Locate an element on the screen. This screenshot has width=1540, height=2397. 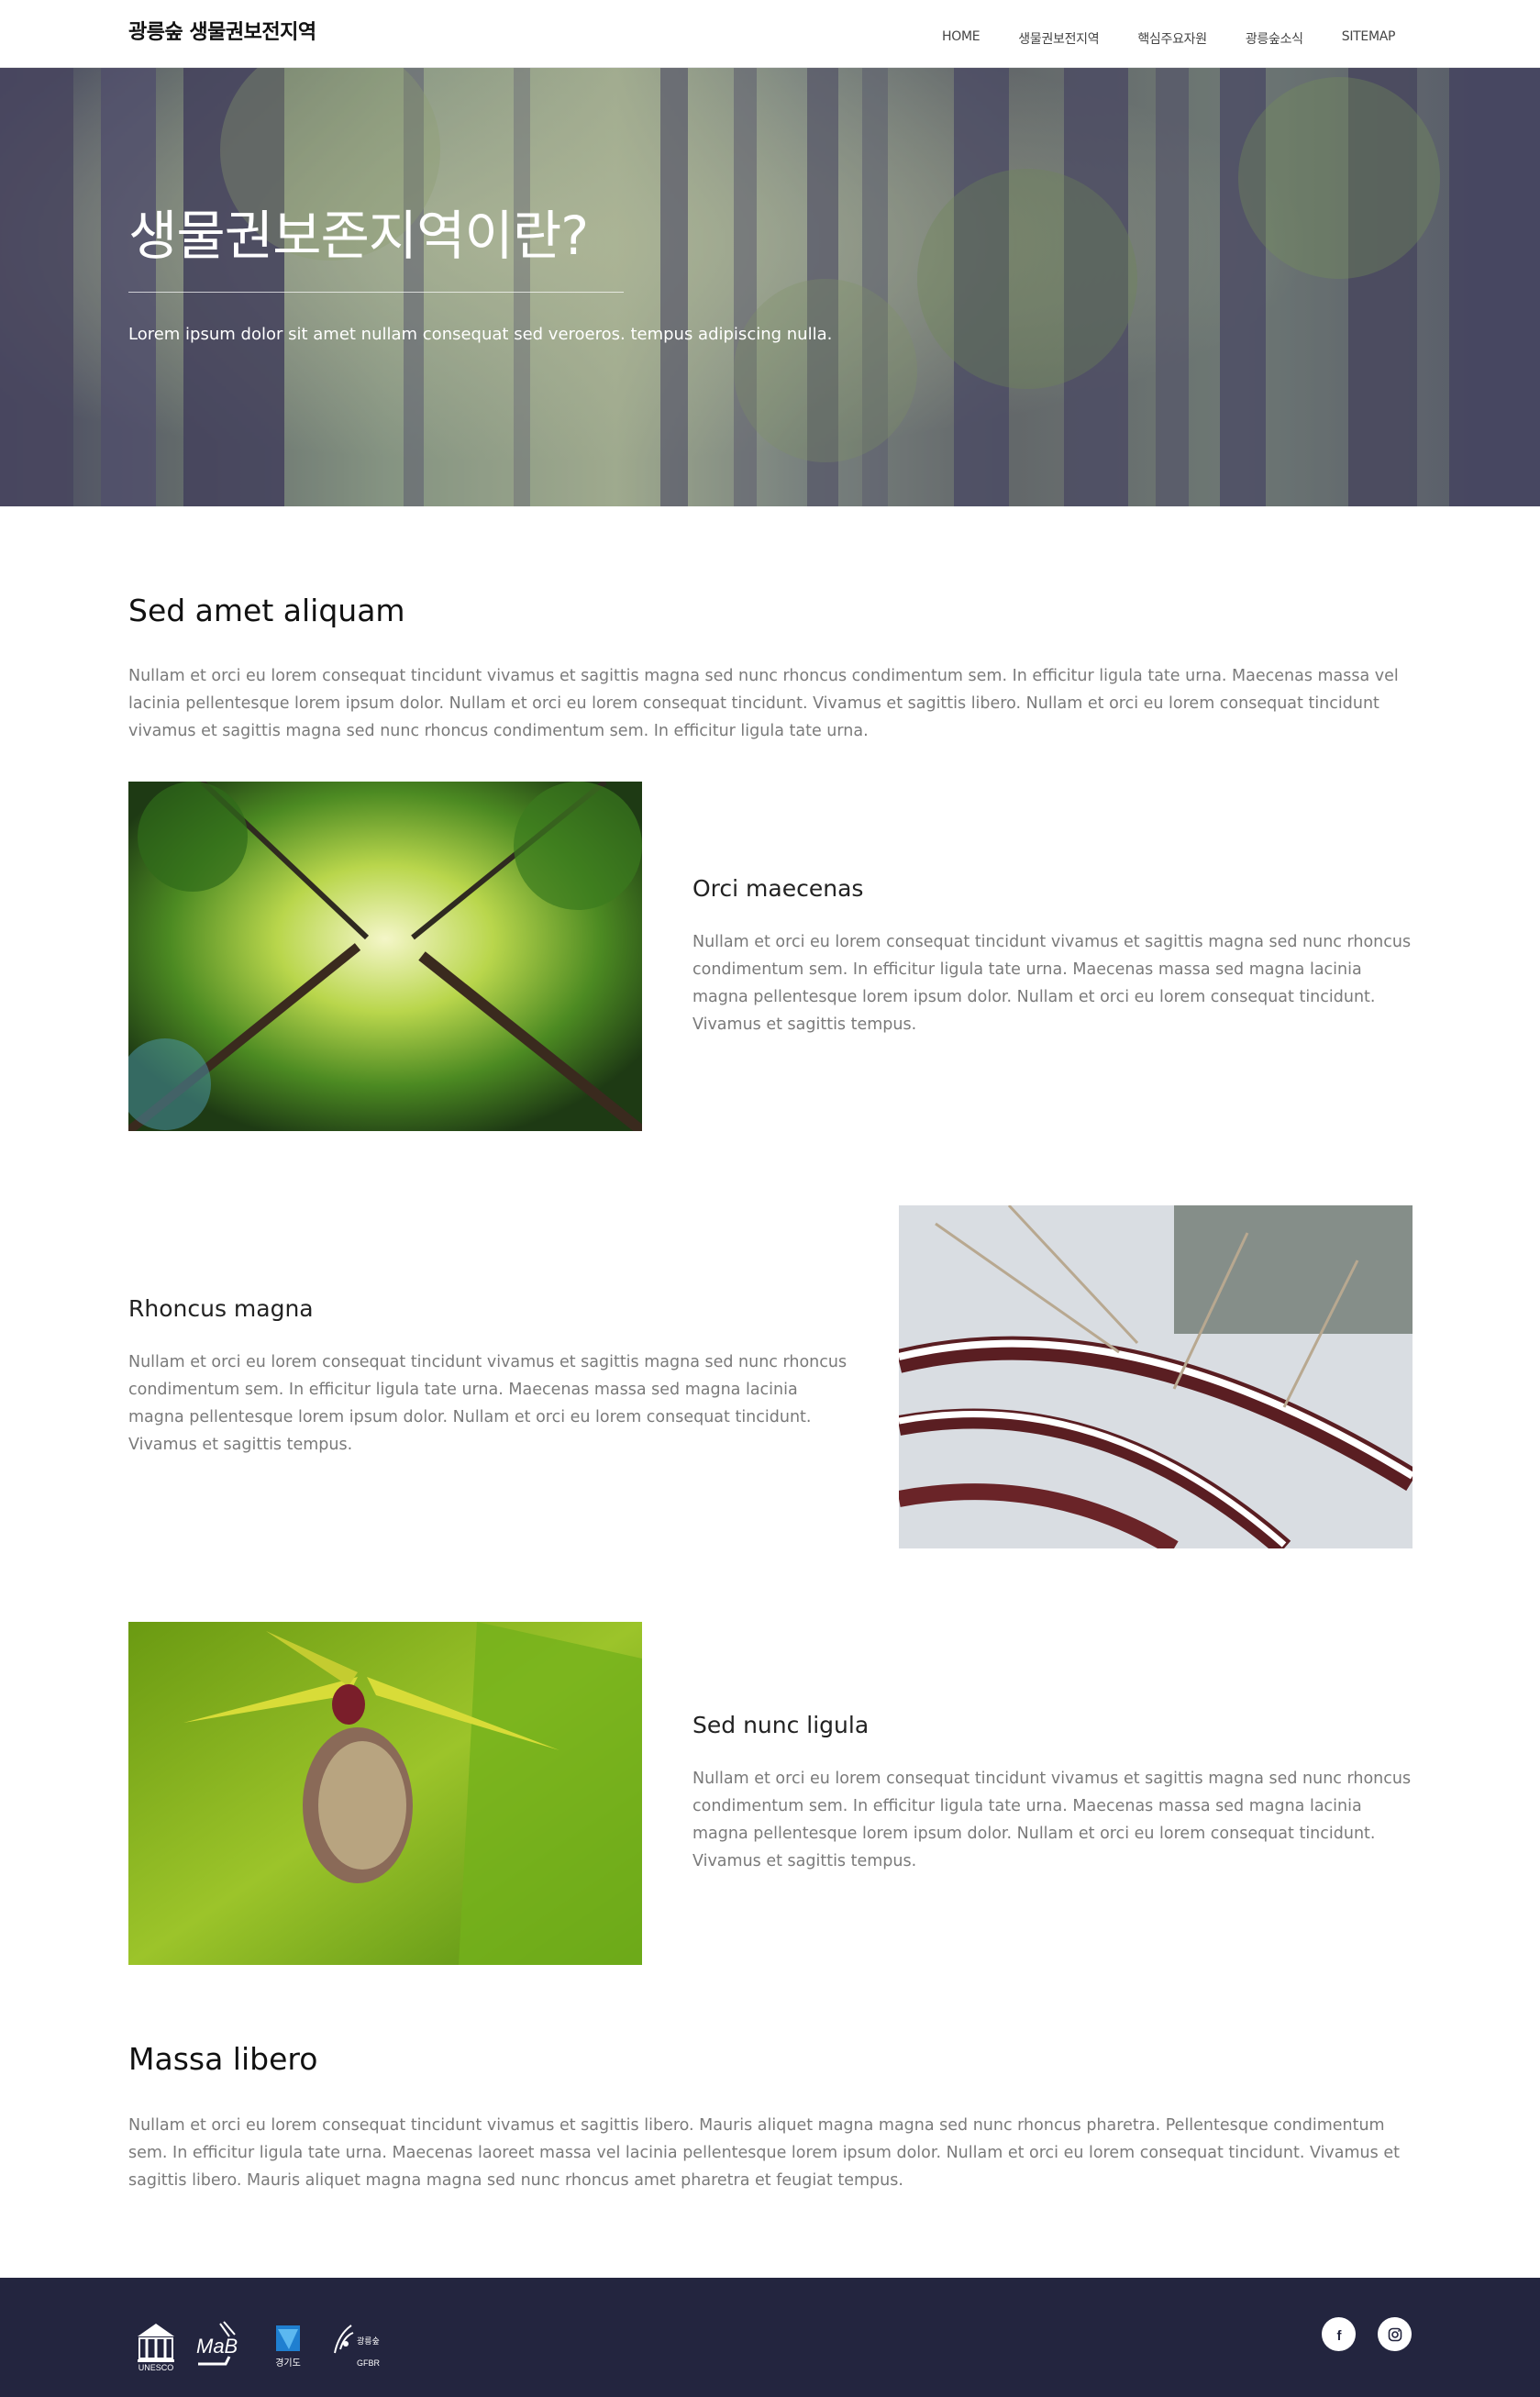
feature-3-heading: Sed nunc ligula is located at coordinates (781, 1725).